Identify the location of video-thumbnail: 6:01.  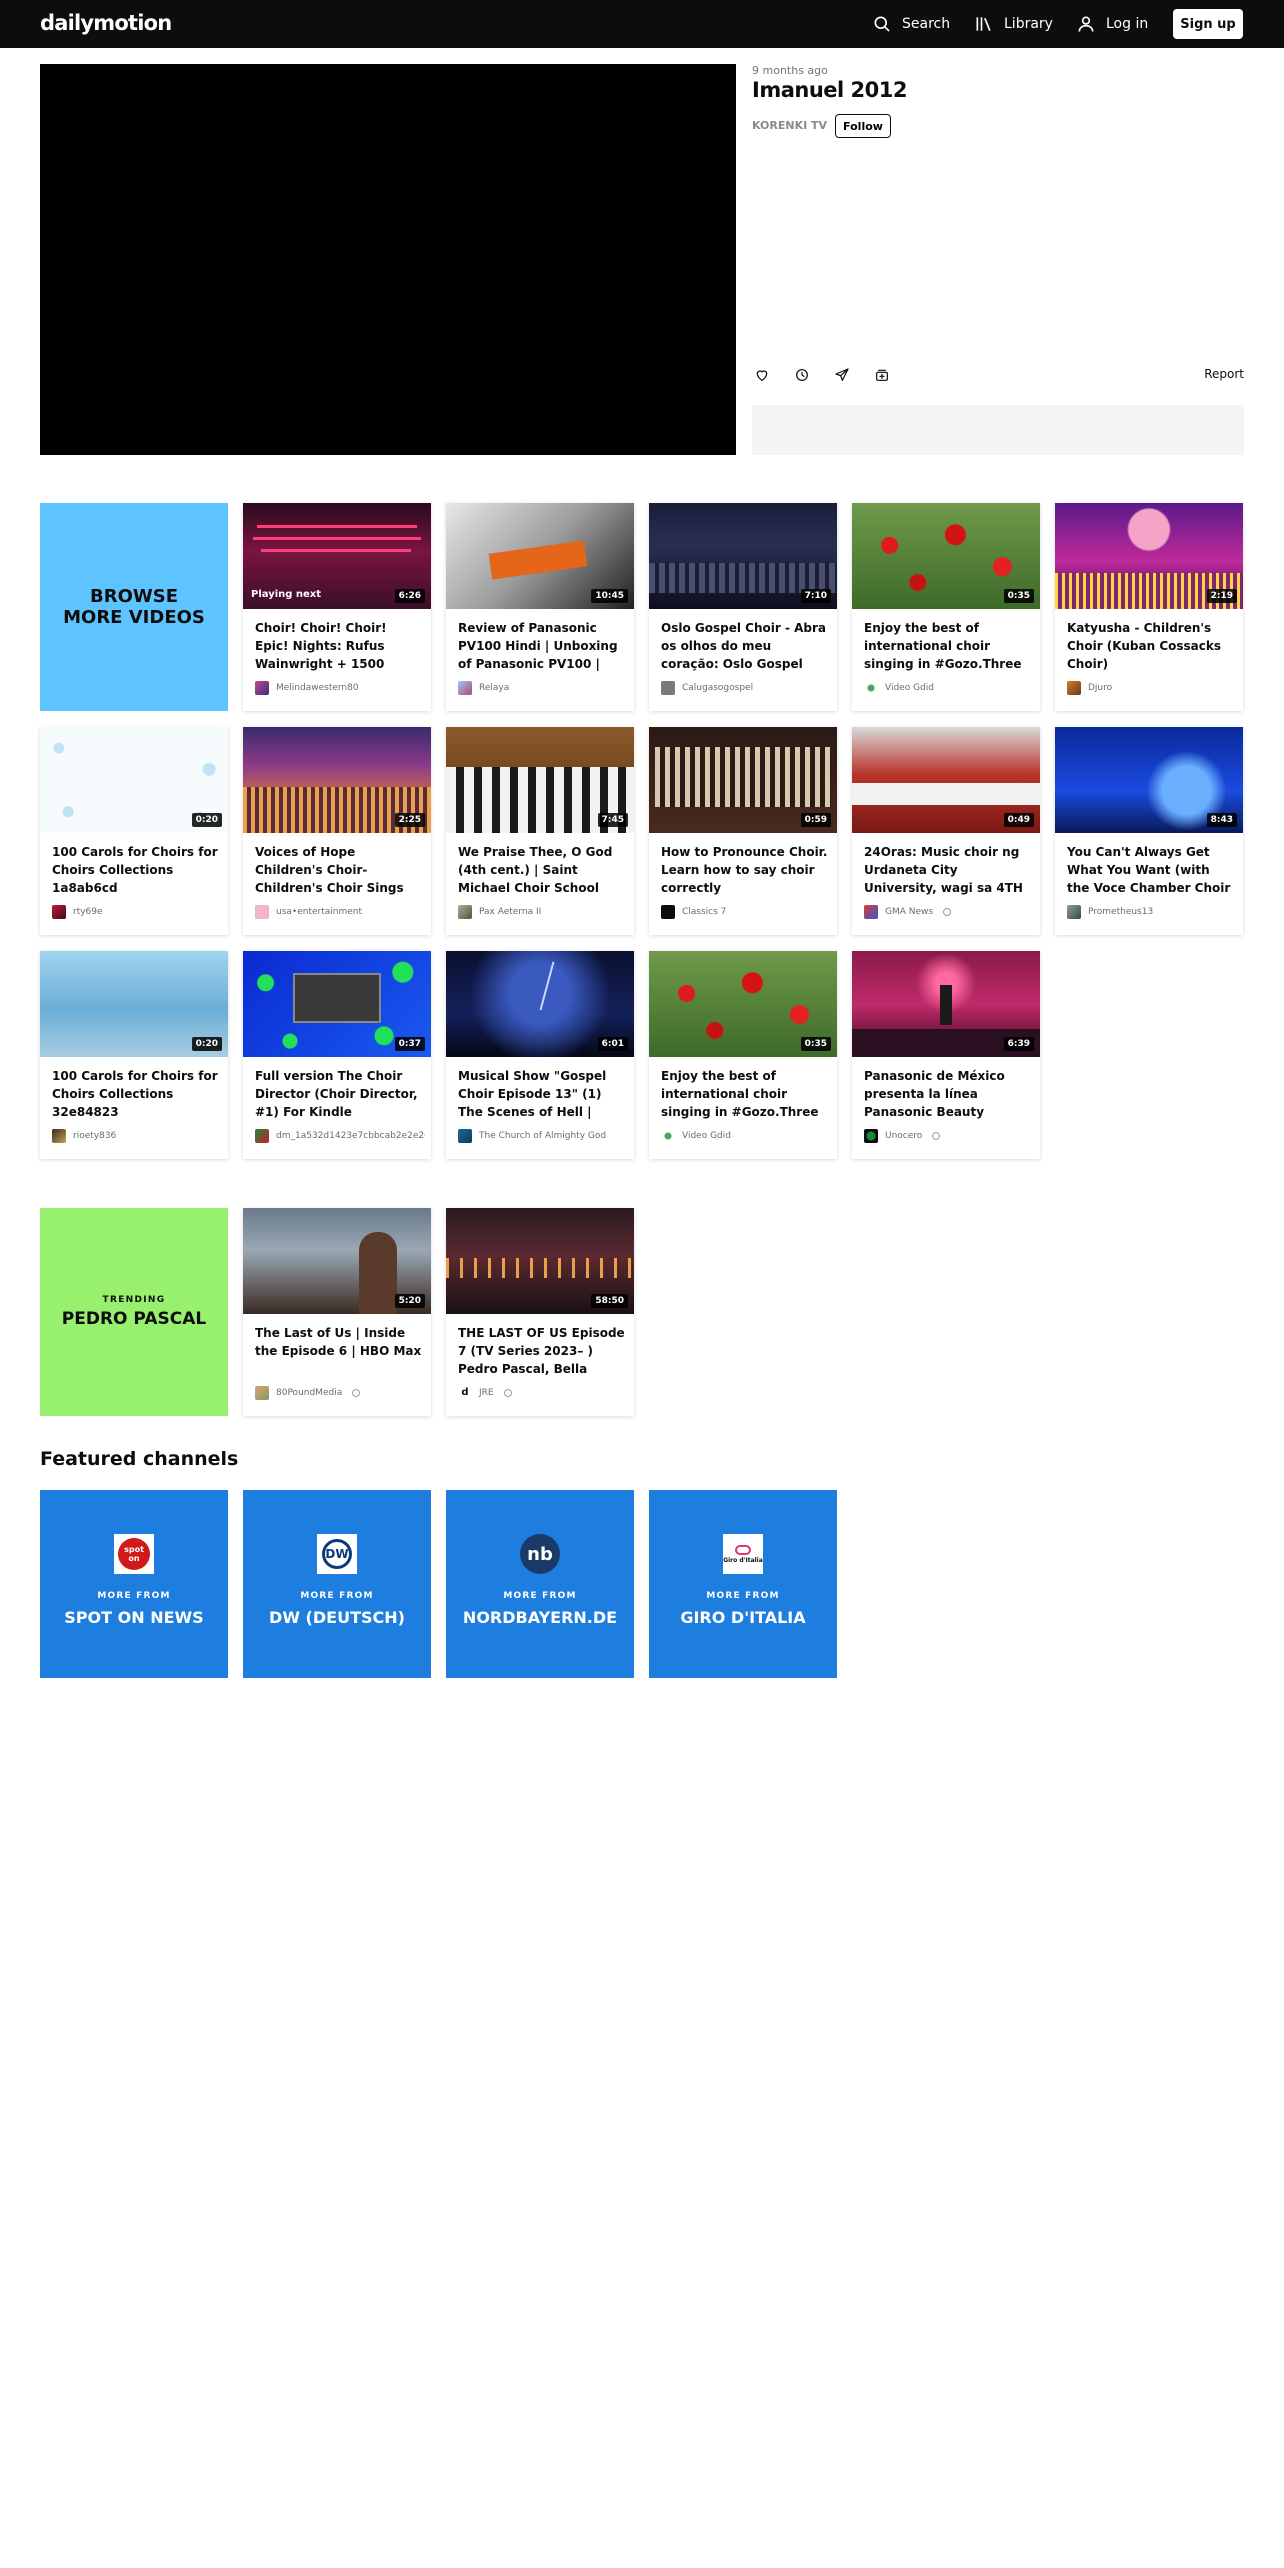
(540, 1004).